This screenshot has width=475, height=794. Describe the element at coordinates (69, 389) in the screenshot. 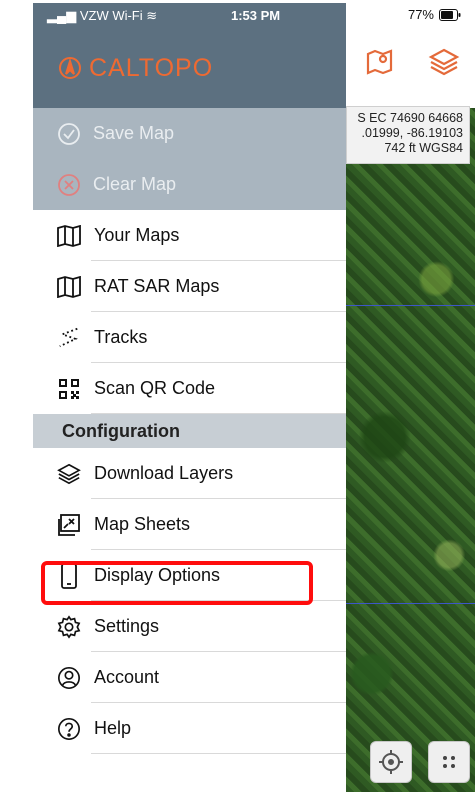

I see `qr-code-icon` at that location.